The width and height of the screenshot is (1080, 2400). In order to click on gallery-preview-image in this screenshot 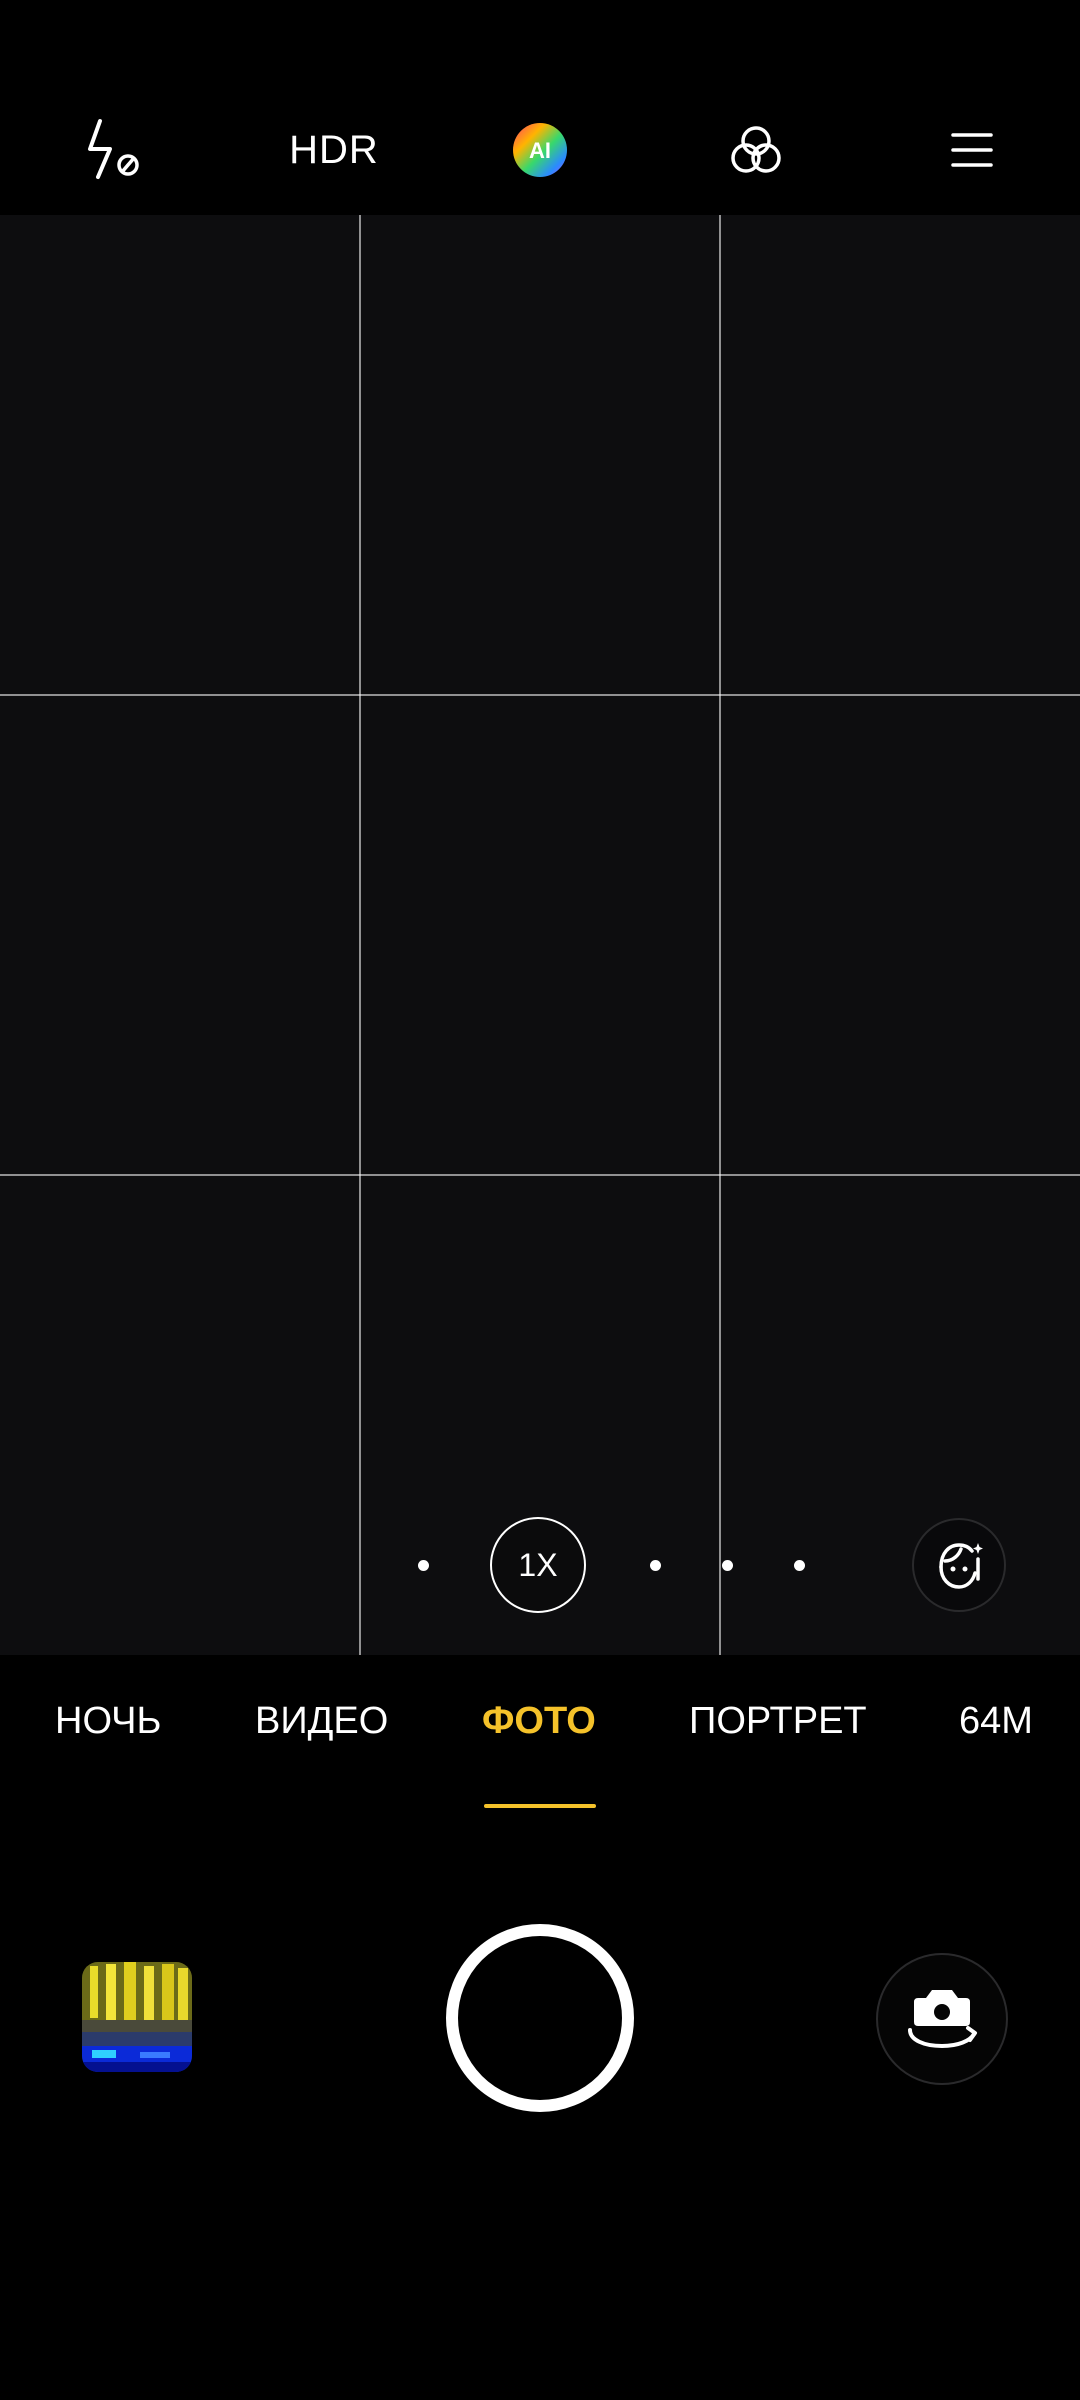, I will do `click(137, 2017)`.